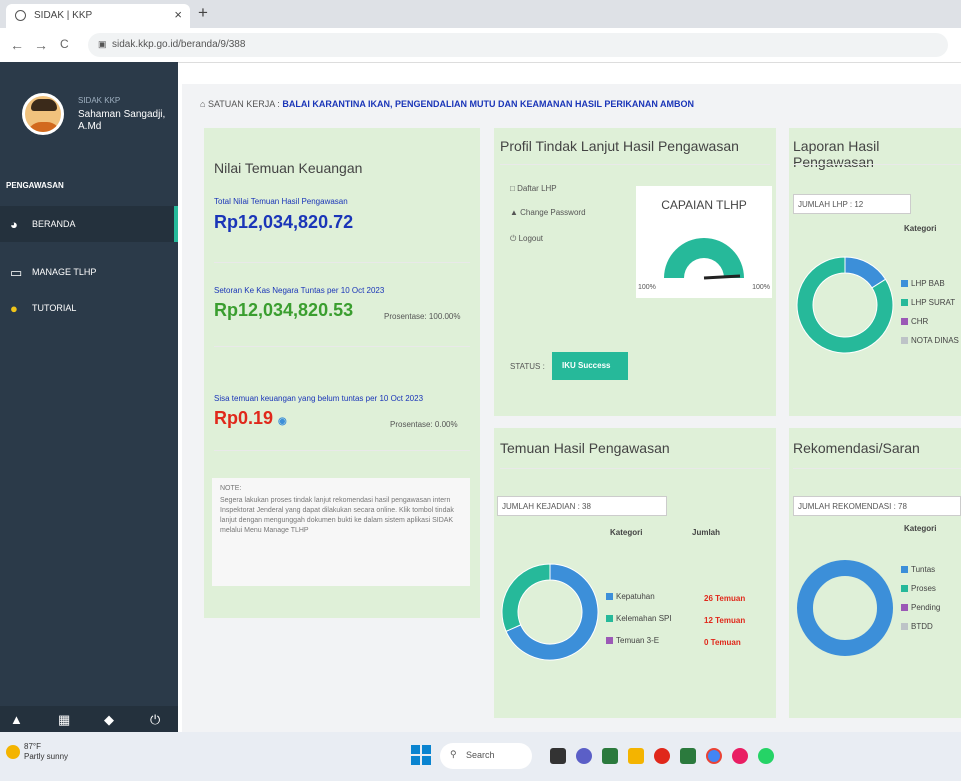 The image size is (961, 781). Describe the element at coordinates (662, 756) in the screenshot. I see `opera-icon` at that location.